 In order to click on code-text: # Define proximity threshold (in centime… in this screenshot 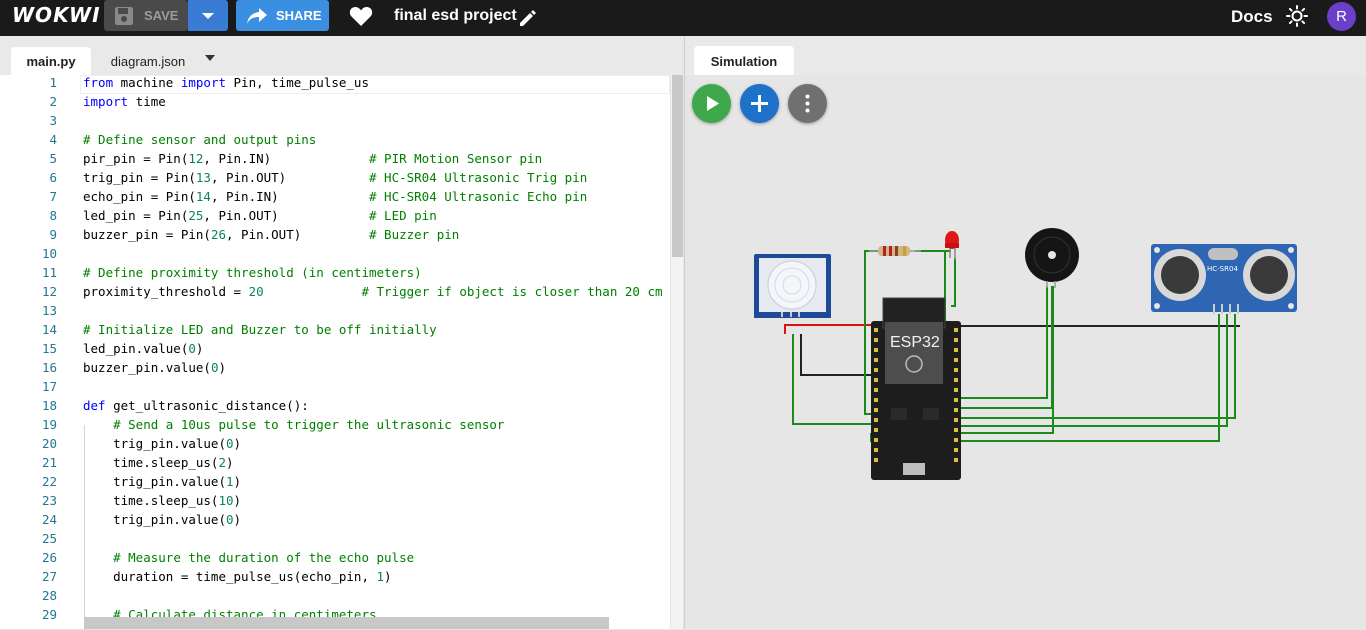, I will do `click(252, 272)`.